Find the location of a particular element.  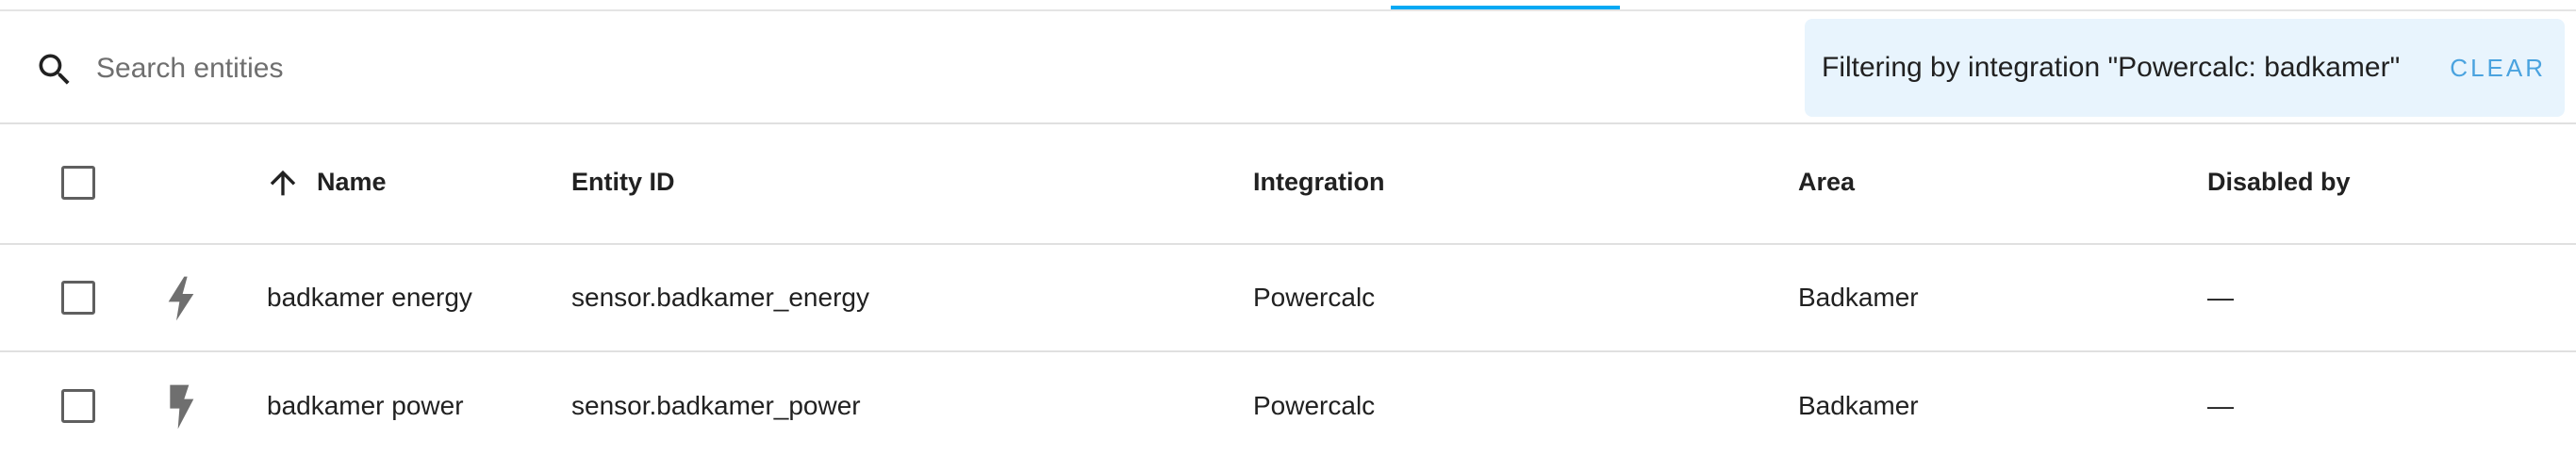

row-entity-id: sensor.badkamer_power is located at coordinates (716, 405).